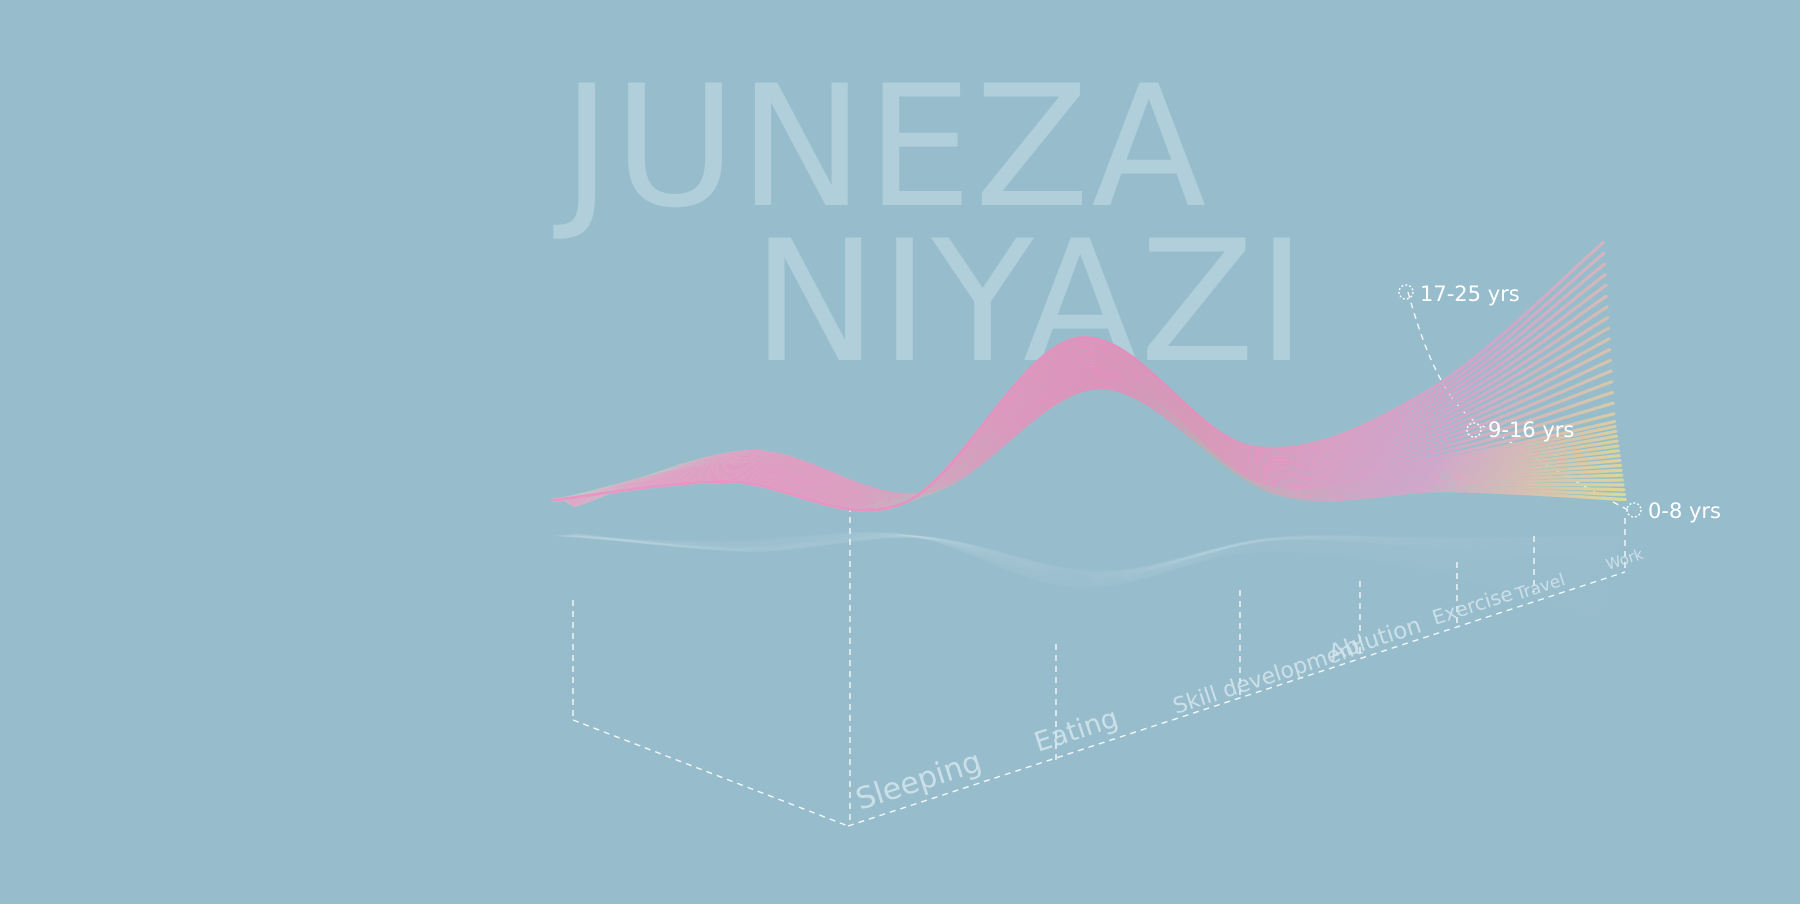 This screenshot has height=904, width=1800. Describe the element at coordinates (1375, 640) in the screenshot. I see `category-label: Ablution` at that location.